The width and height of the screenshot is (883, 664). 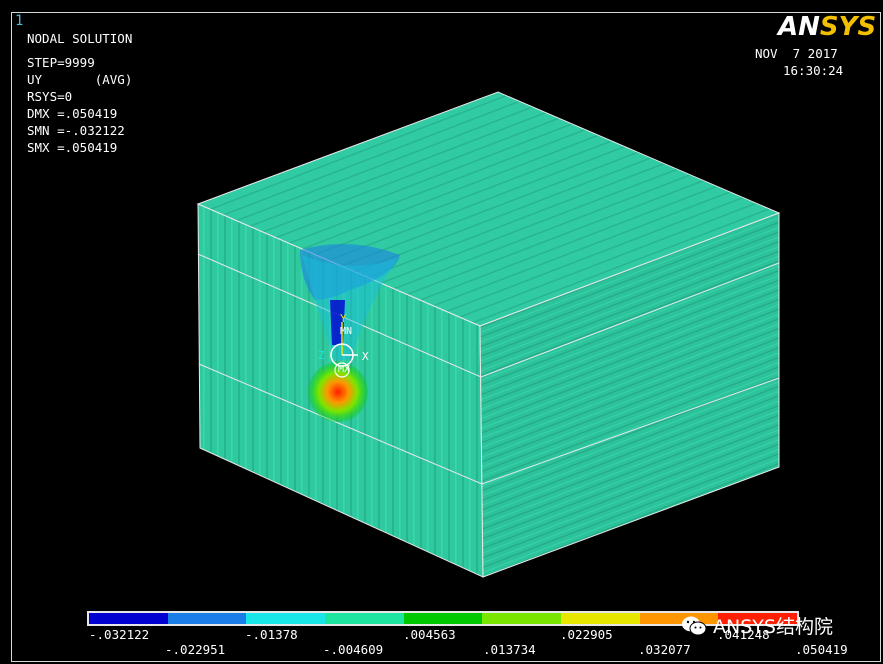 I want to click on legend-label-top-4: .022905, so click(x=586, y=634).